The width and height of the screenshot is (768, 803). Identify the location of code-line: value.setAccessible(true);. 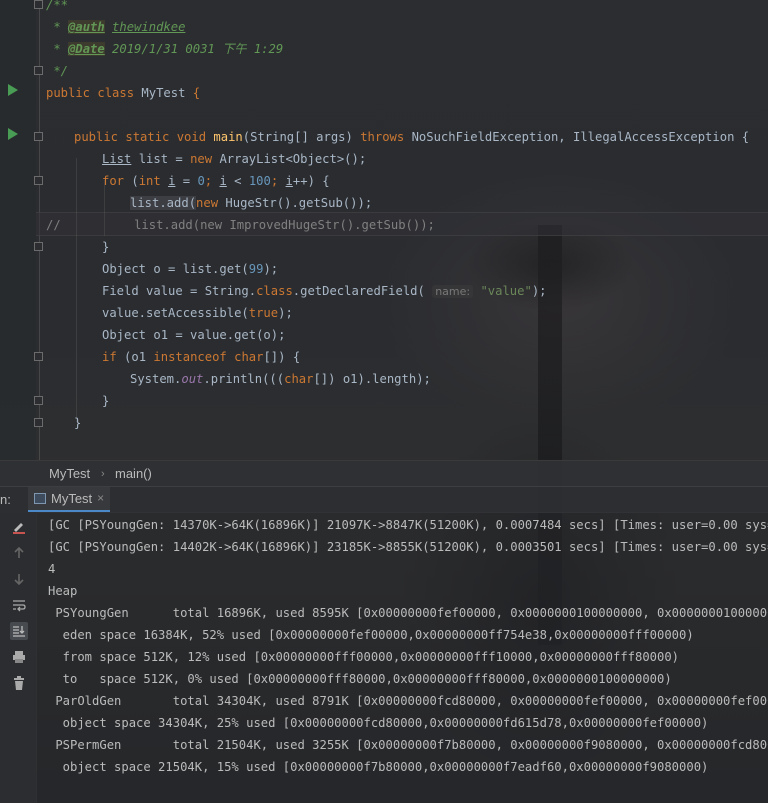
(197, 313).